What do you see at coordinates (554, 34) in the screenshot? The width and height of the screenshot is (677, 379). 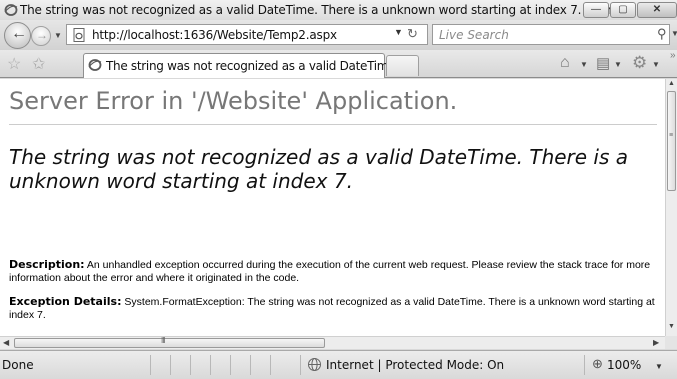 I see `search-input: Live Search ⚲ ▼` at bounding box center [554, 34].